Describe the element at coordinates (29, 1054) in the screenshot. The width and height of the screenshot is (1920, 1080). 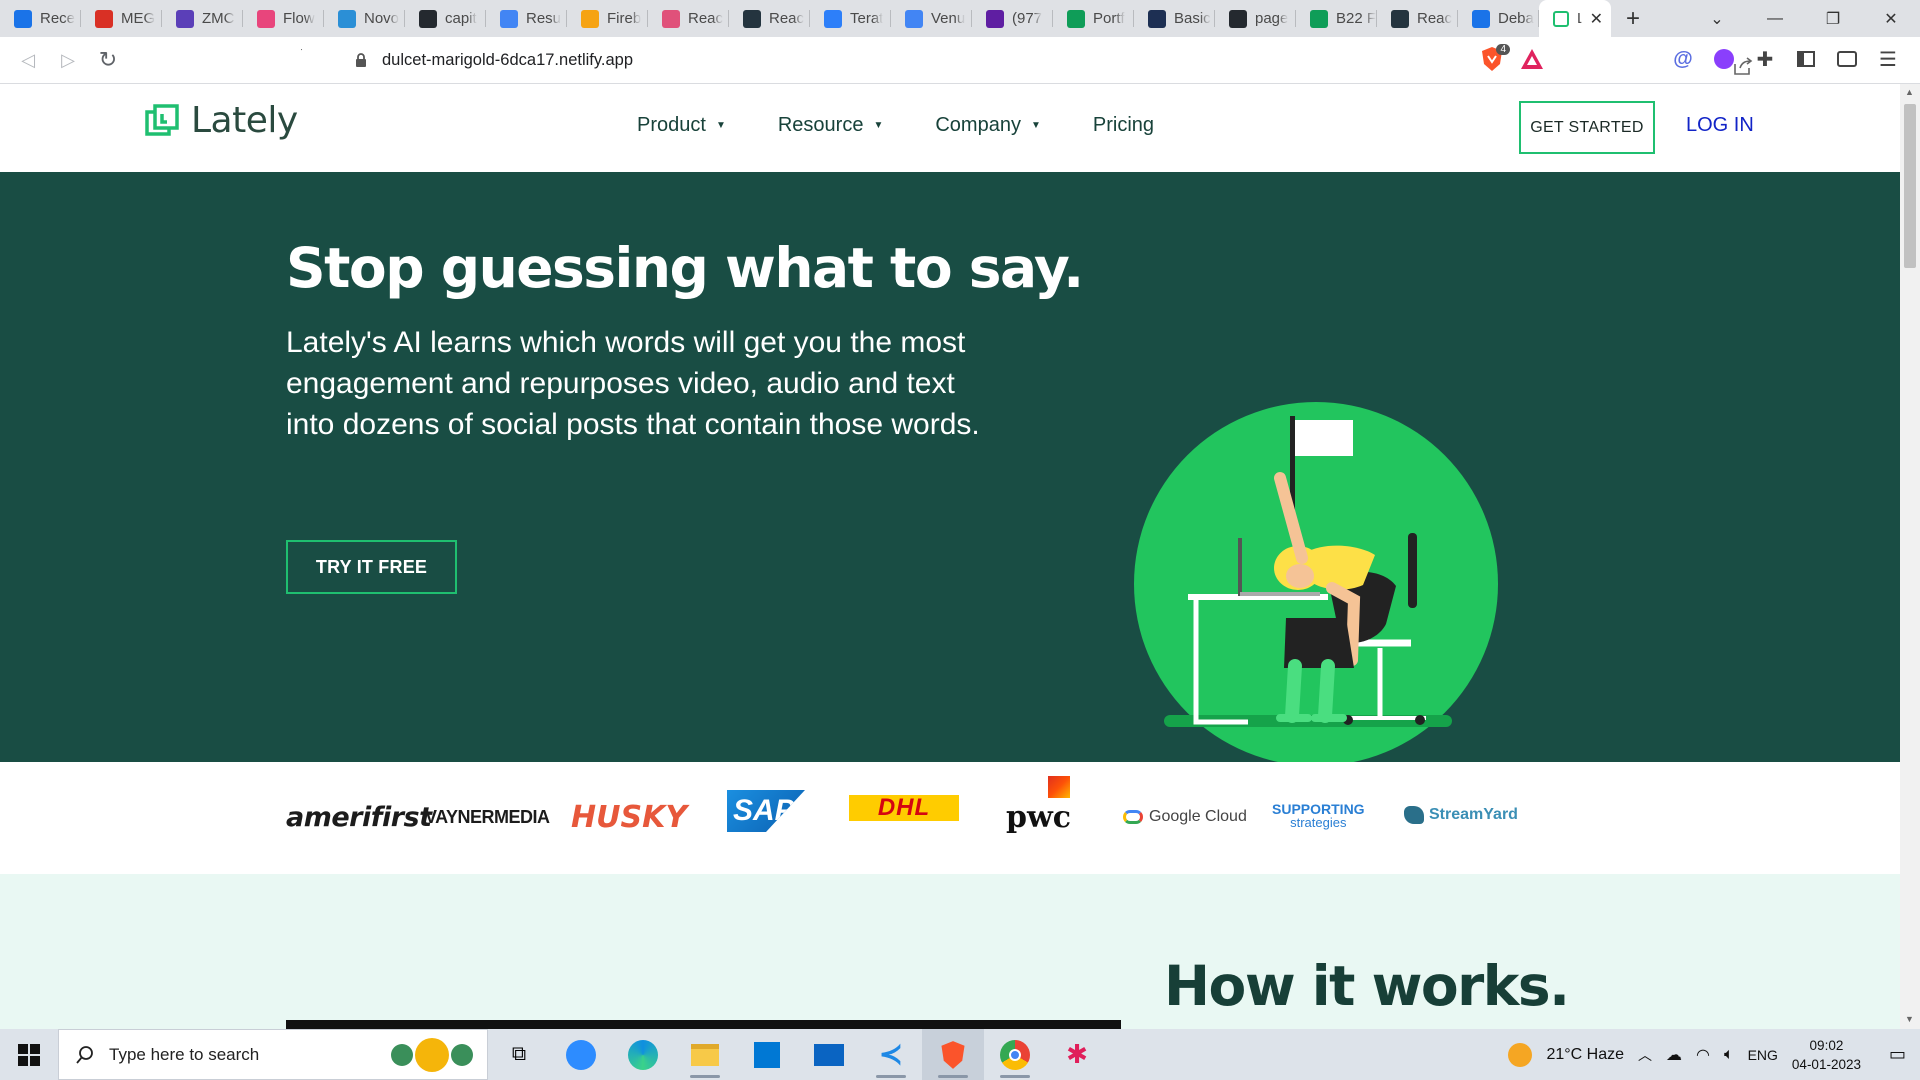
I see `windows-start-icon` at that location.